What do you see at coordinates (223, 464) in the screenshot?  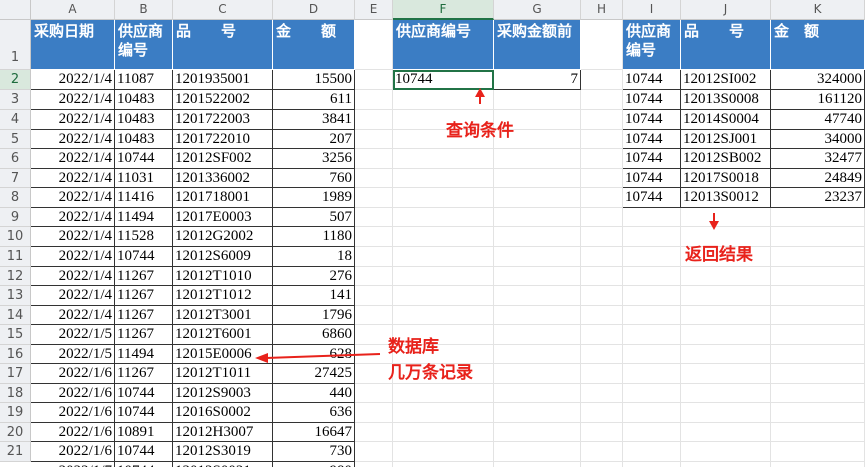 I see `database-cell: 12012S0021` at bounding box center [223, 464].